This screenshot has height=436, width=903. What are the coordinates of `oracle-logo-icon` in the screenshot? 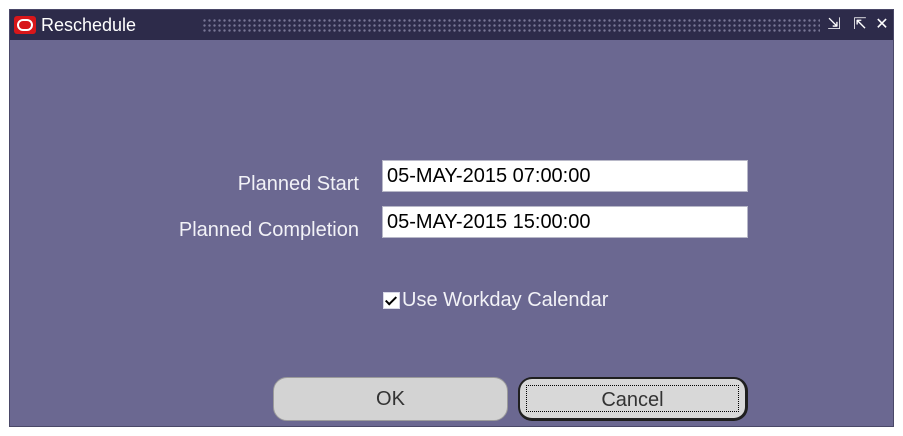 It's located at (25, 25).